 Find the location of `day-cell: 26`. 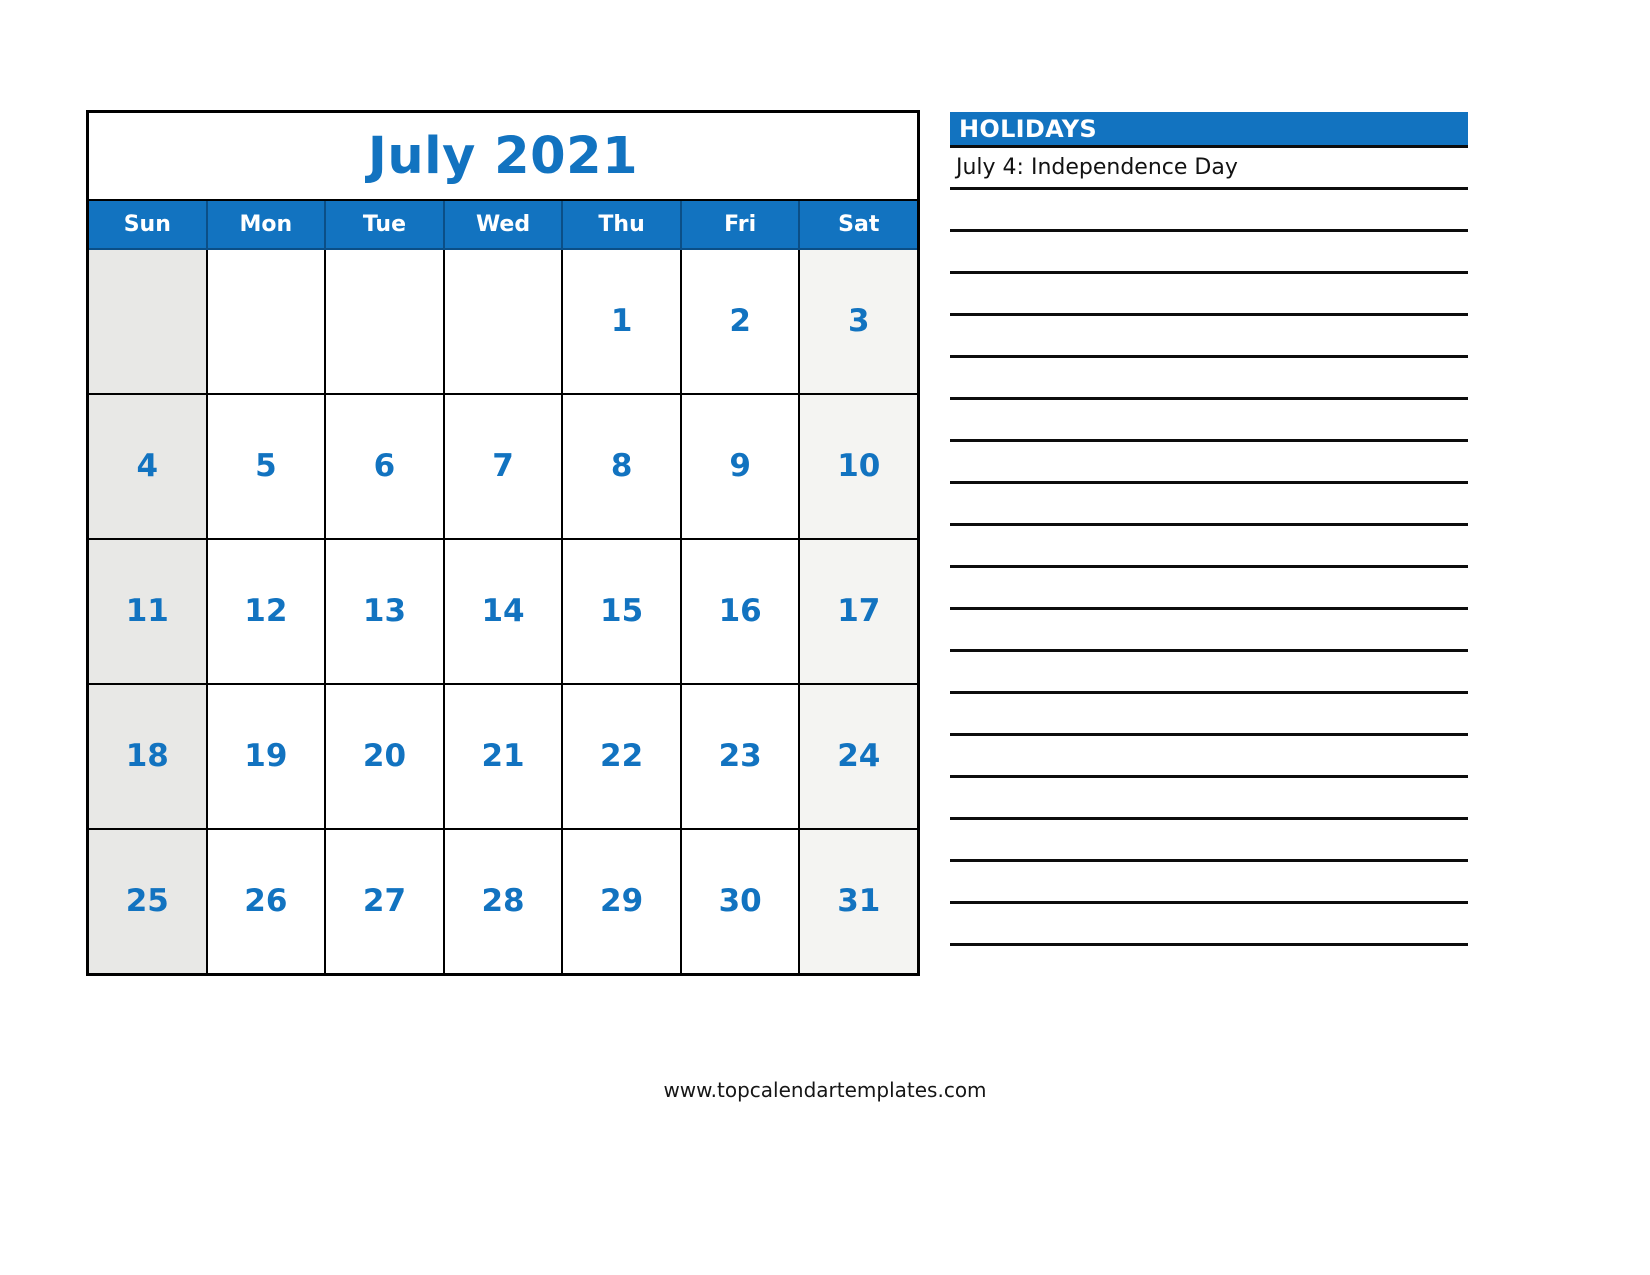

day-cell: 26 is located at coordinates (267, 901).